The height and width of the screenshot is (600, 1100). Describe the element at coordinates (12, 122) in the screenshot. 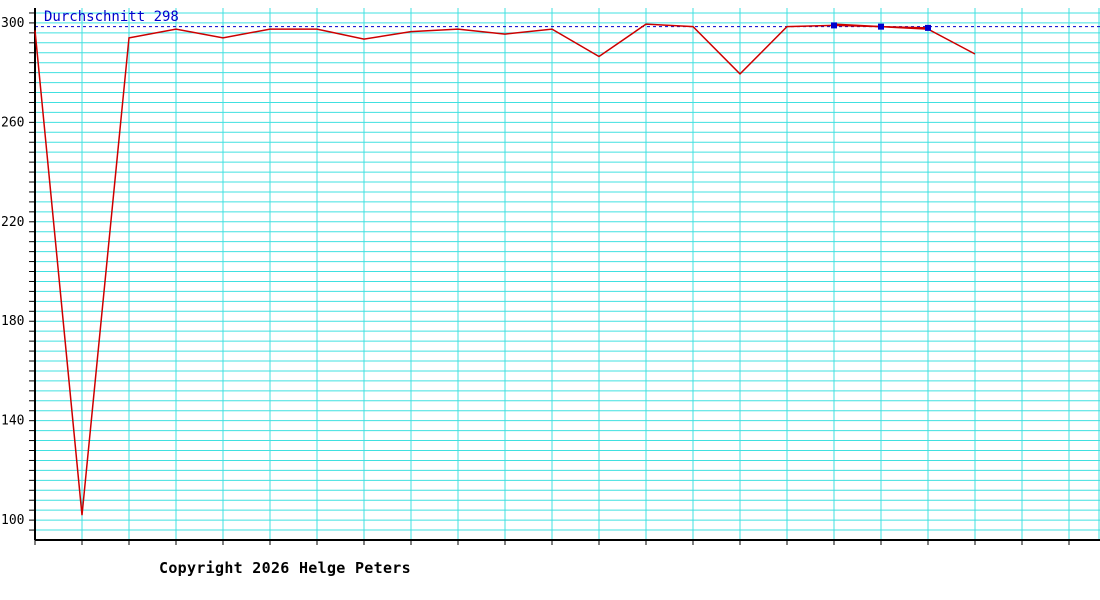

I see `y-tick-label: 260` at that location.